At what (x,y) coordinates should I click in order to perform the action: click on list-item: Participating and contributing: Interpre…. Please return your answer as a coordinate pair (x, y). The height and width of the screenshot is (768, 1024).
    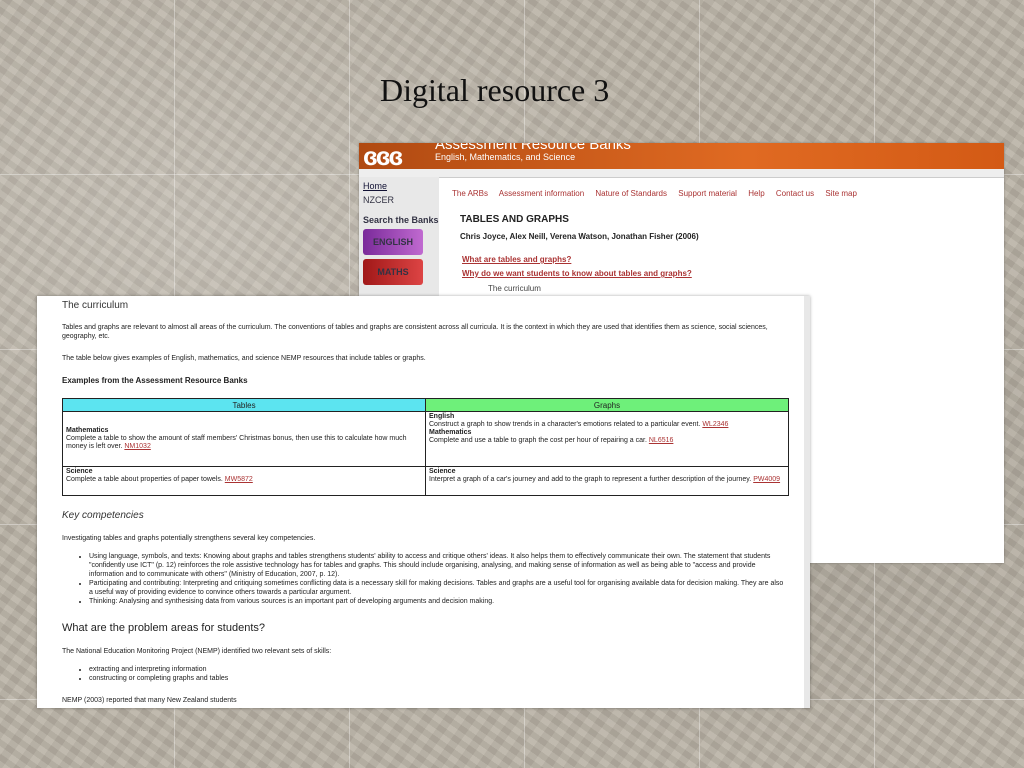
    Looking at the image, I should click on (439, 588).